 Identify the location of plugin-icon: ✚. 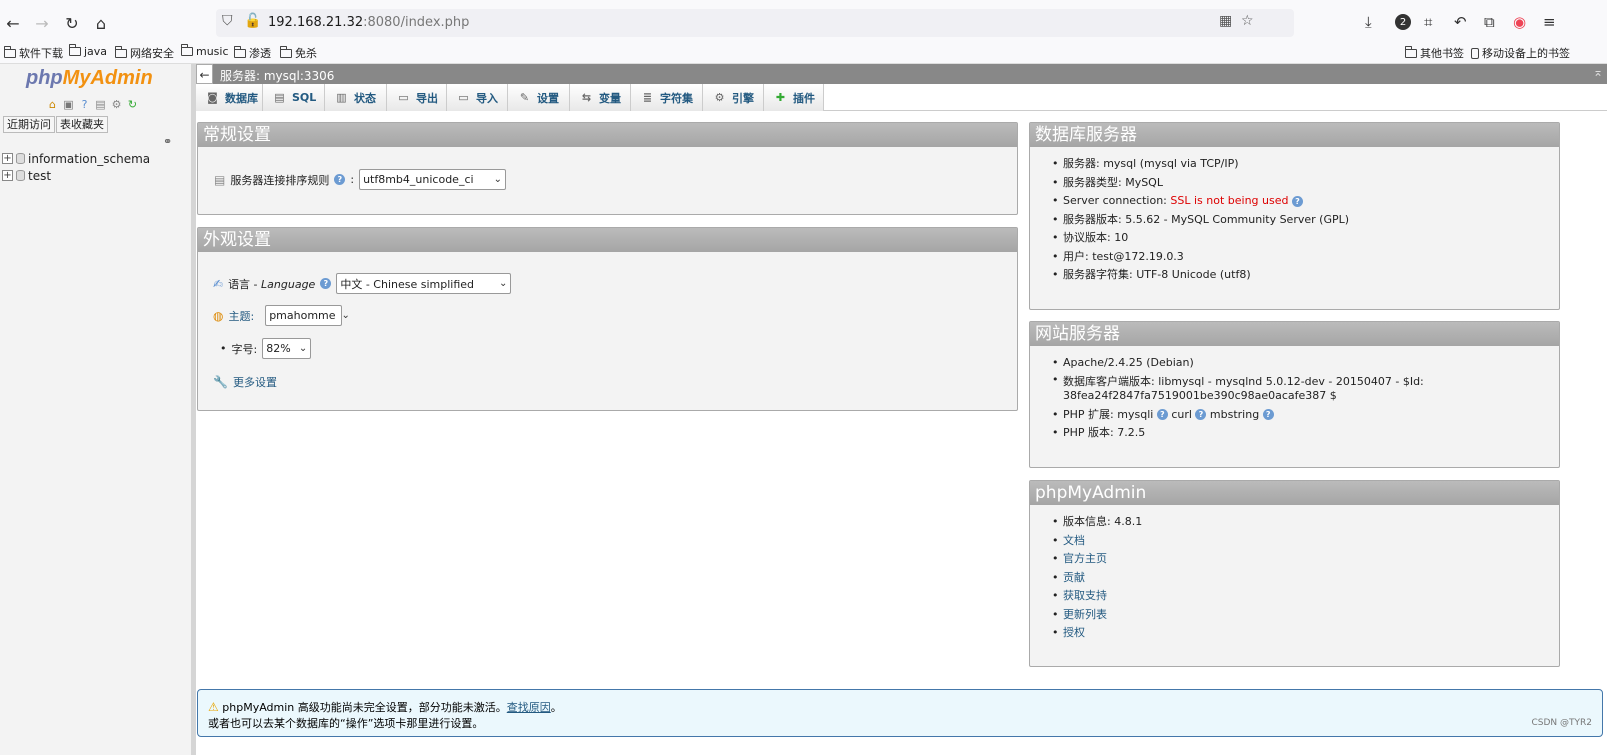
(780, 97).